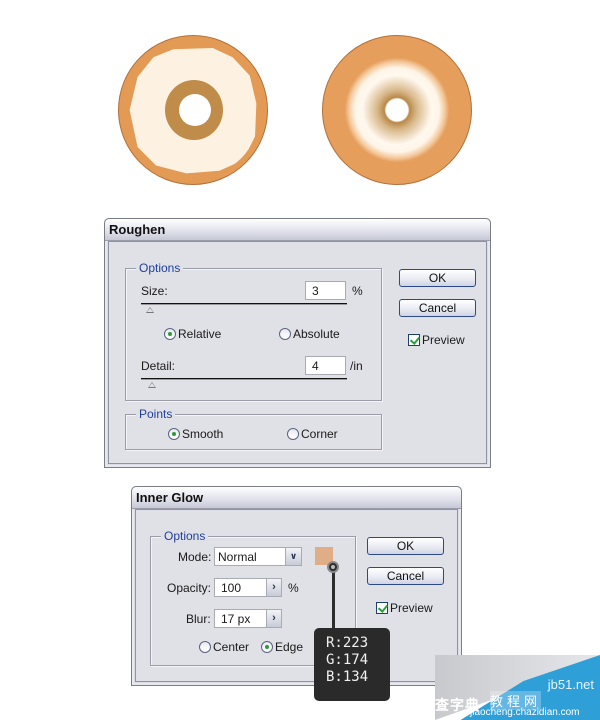  I want to click on radio-label: Relative, so click(200, 334).